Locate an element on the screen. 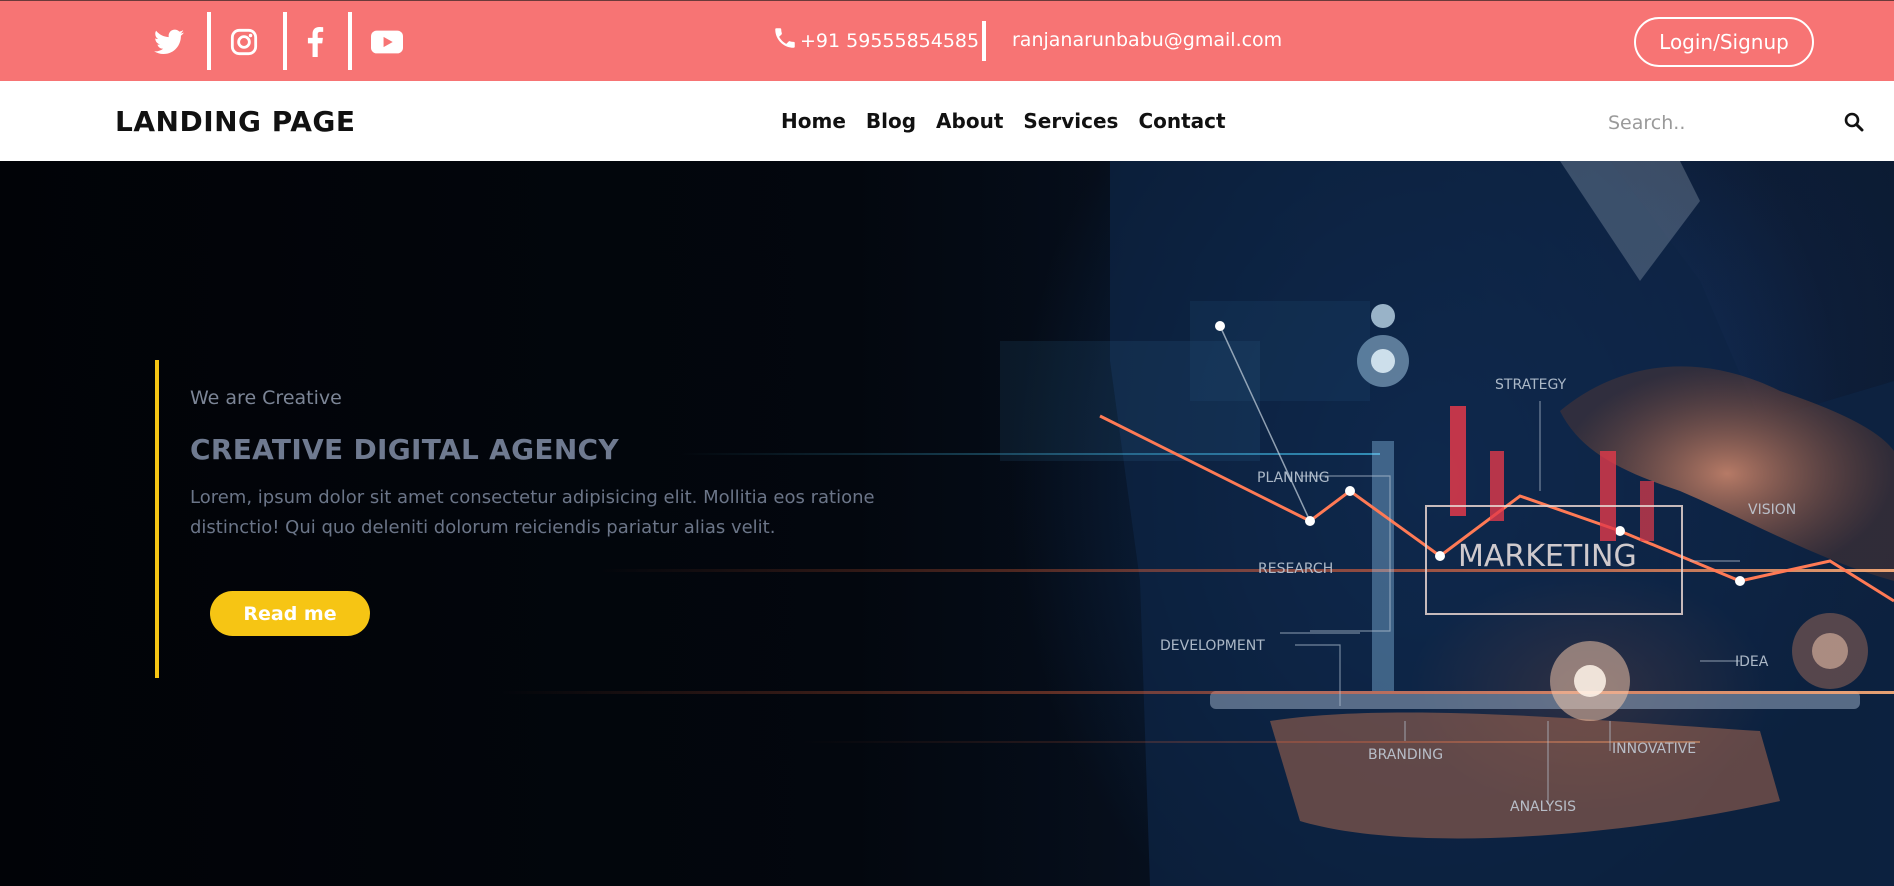  img-label-strategy: STRATEGY is located at coordinates (1531, 385).